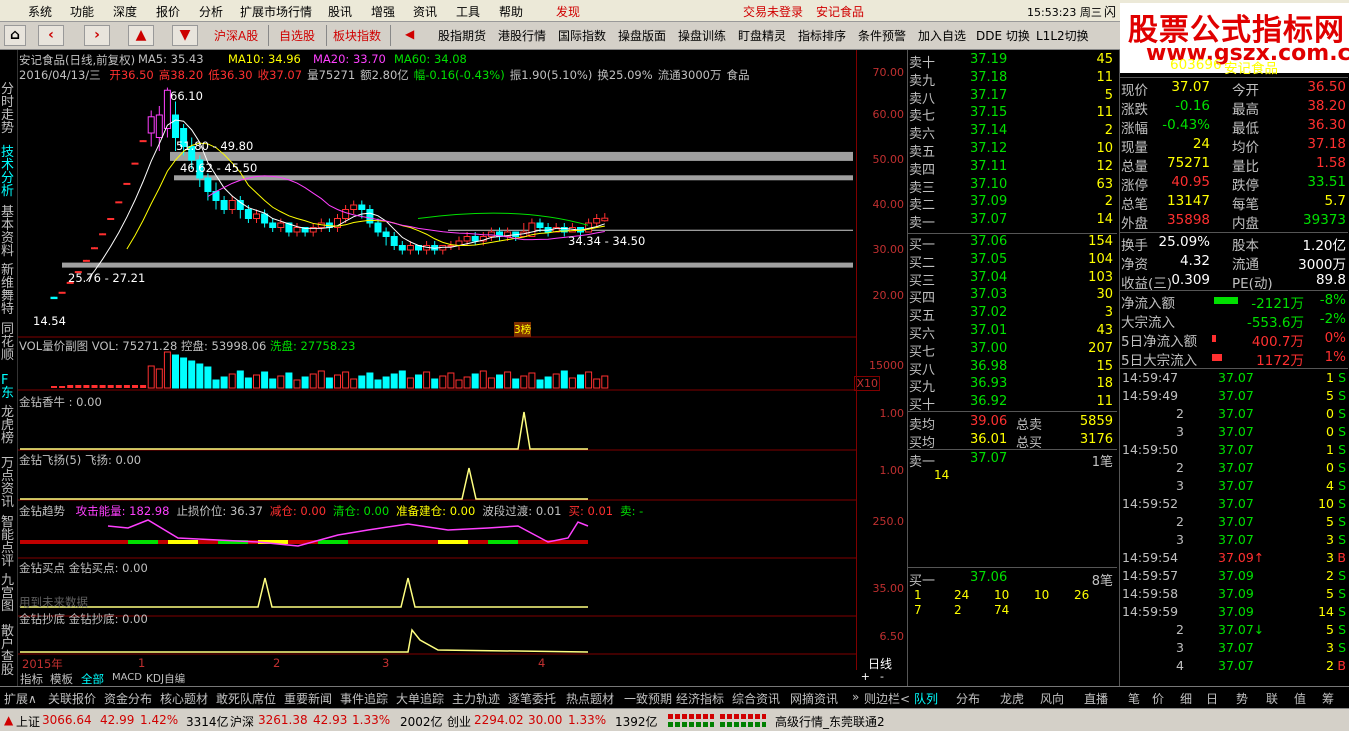  What do you see at coordinates (756, 698) in the screenshot?
I see `bottom-tab: 综合资讯` at bounding box center [756, 698].